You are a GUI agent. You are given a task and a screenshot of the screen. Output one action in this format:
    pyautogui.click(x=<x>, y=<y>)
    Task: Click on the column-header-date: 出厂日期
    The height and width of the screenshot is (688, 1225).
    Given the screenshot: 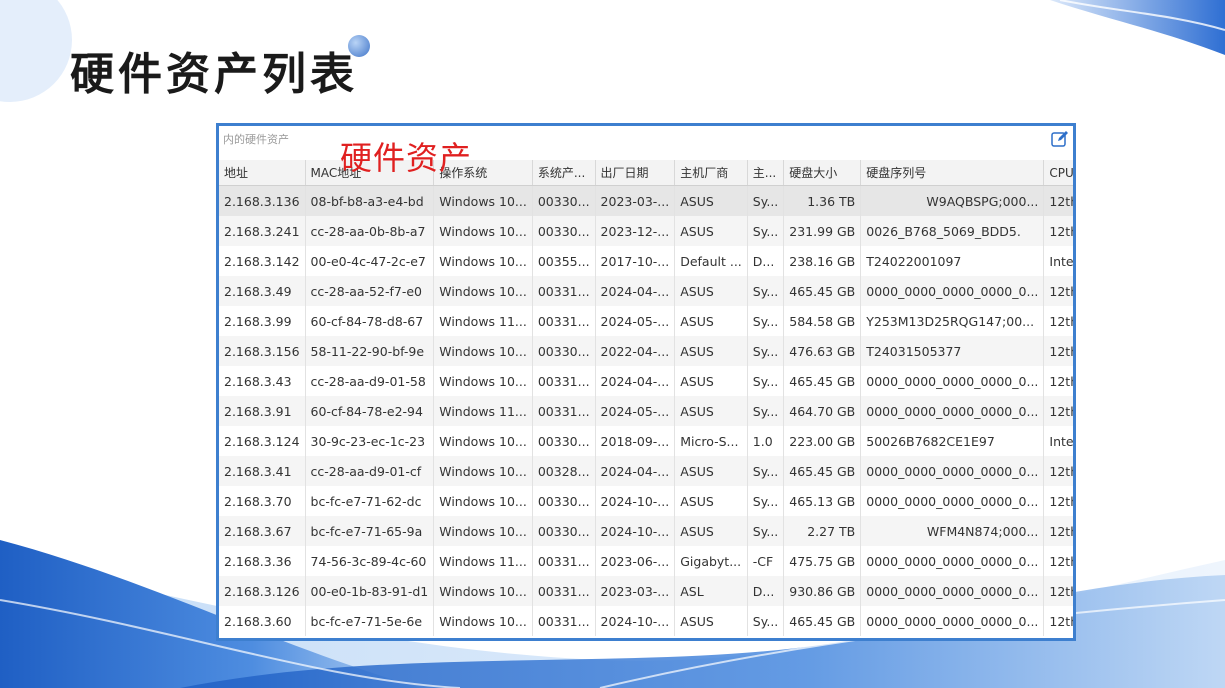 What is the action you would take?
    pyautogui.click(x=635, y=173)
    